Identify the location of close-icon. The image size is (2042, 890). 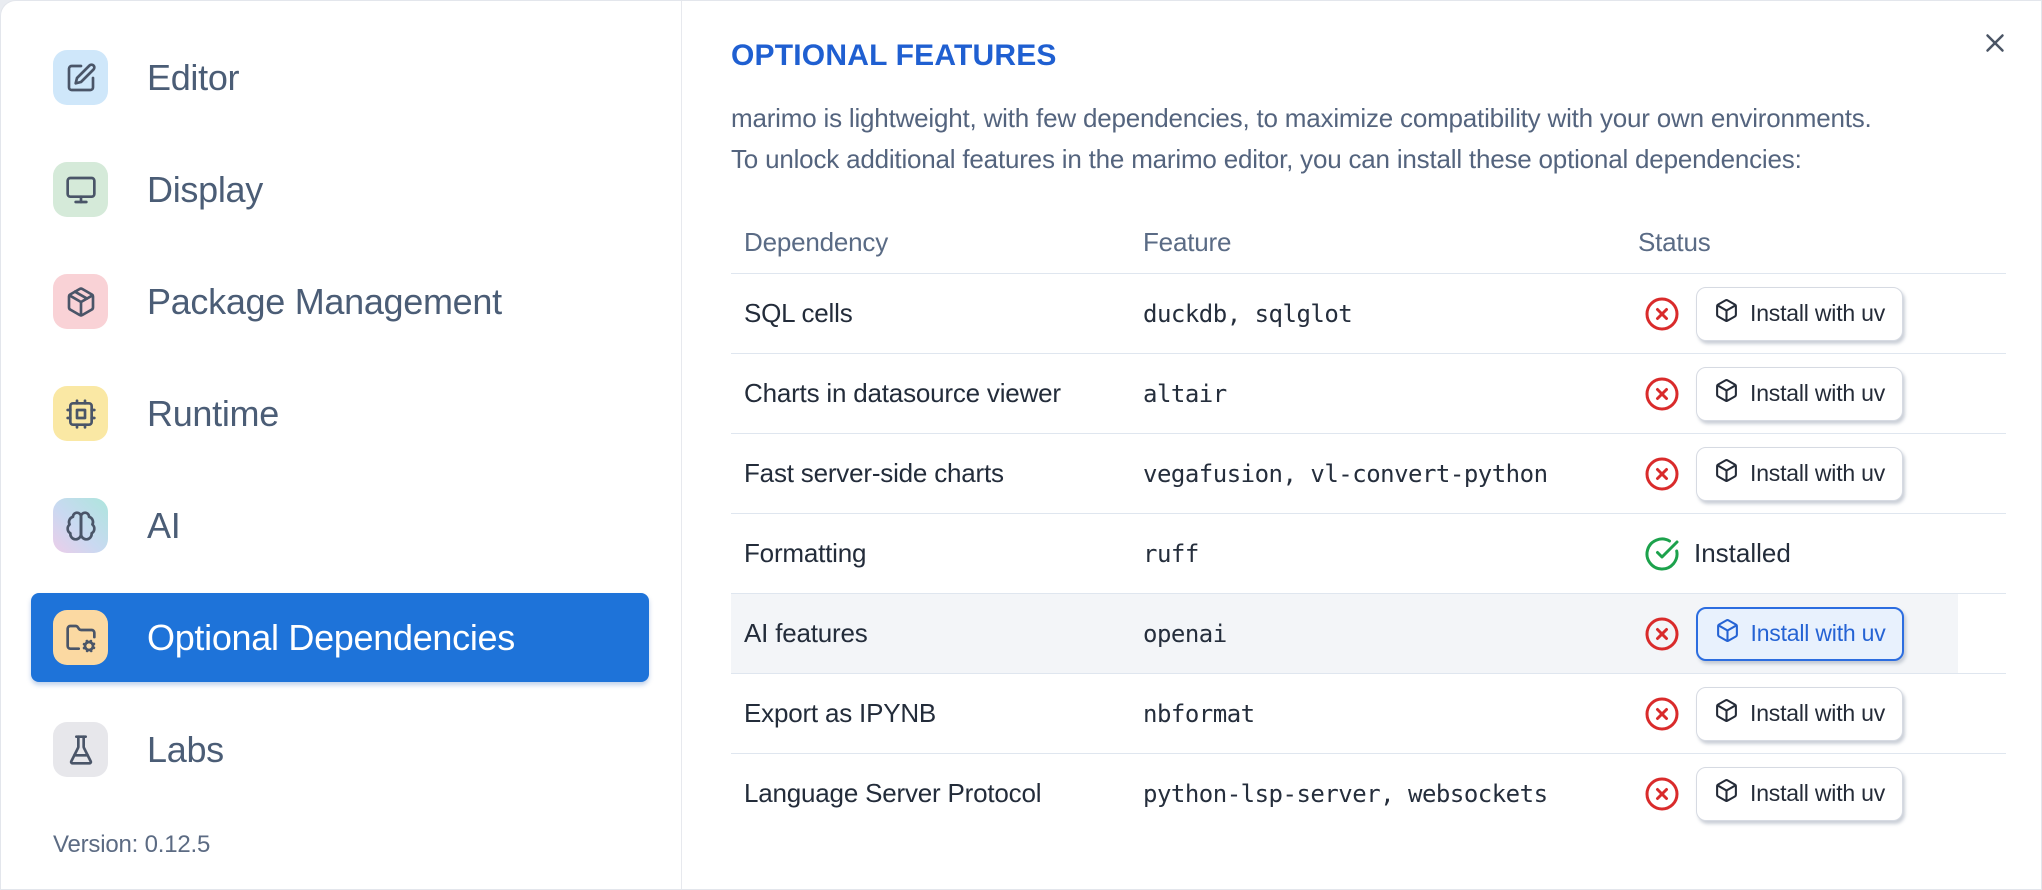
(1995, 43).